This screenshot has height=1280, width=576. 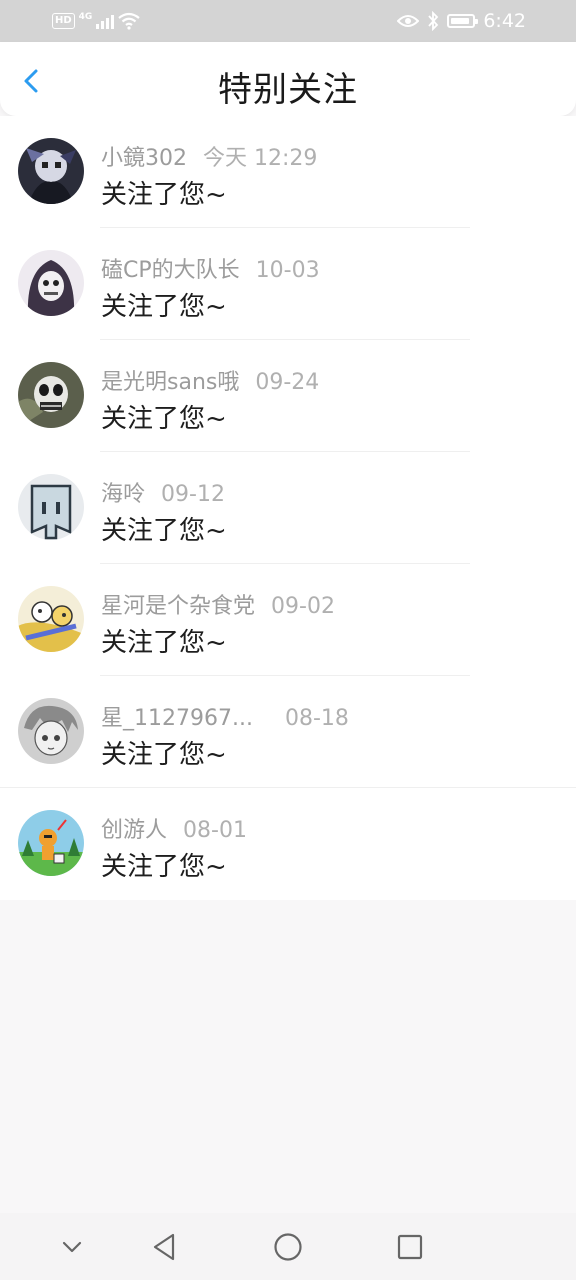 I want to click on item-header: 星_1127967... 08-18, so click(x=225, y=716).